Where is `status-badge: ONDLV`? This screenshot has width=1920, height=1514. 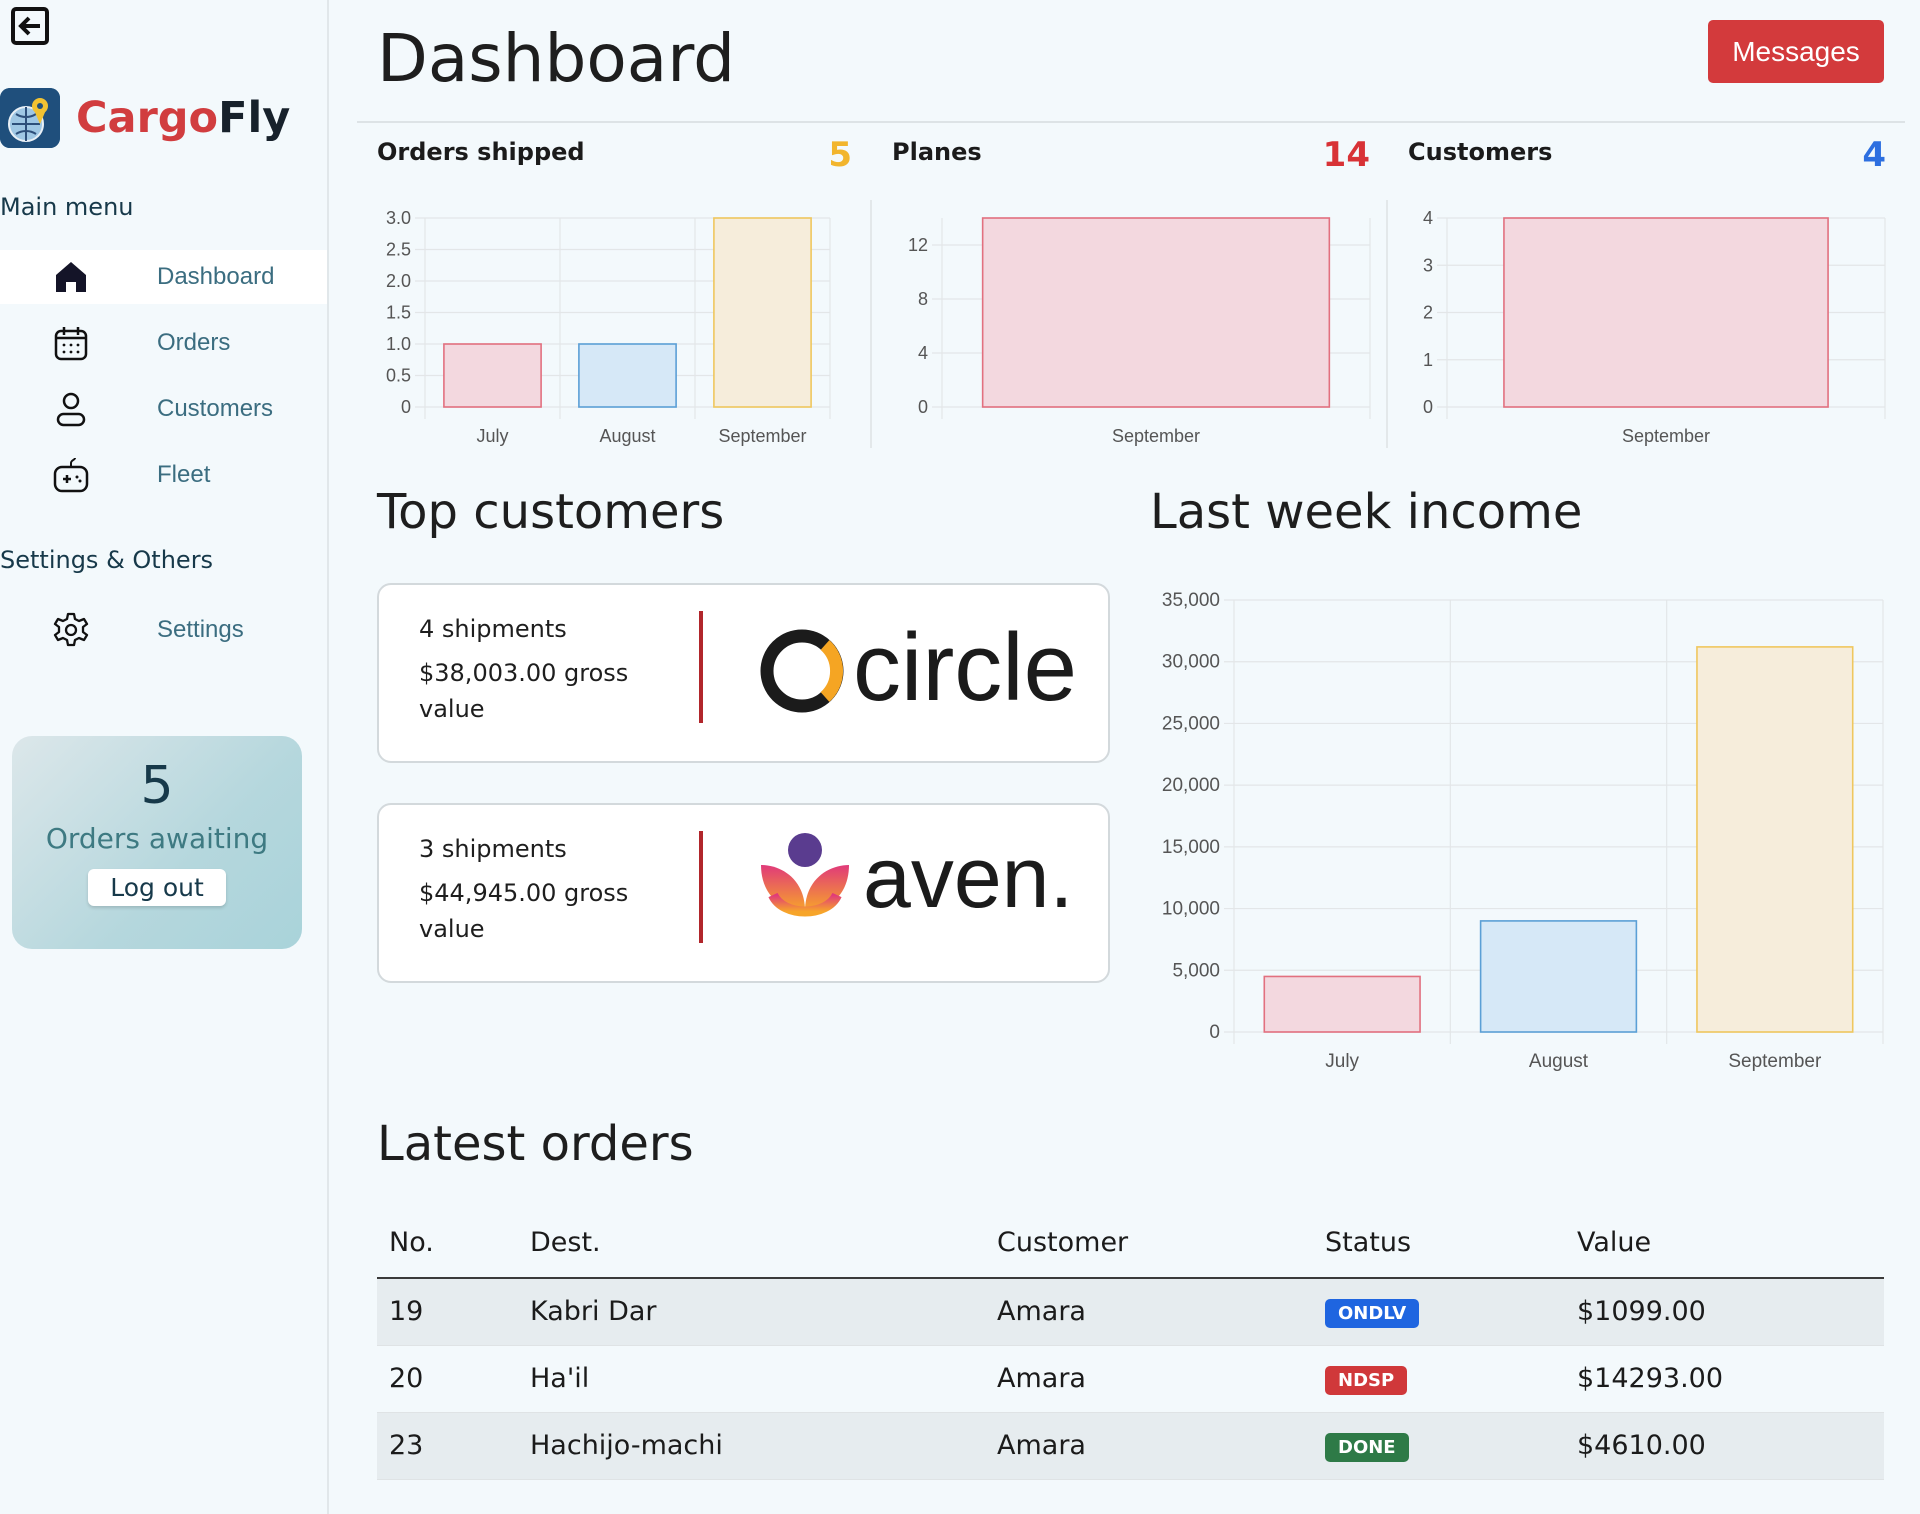
status-badge: ONDLV is located at coordinates (1372, 1314).